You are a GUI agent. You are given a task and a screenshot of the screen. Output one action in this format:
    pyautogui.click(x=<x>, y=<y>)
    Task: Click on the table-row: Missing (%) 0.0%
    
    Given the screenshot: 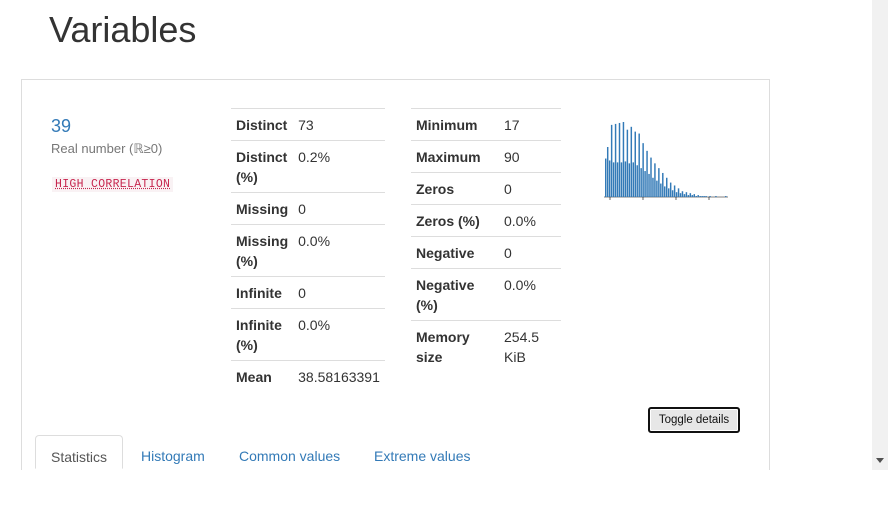 What is the action you would take?
    pyautogui.click(x=308, y=250)
    